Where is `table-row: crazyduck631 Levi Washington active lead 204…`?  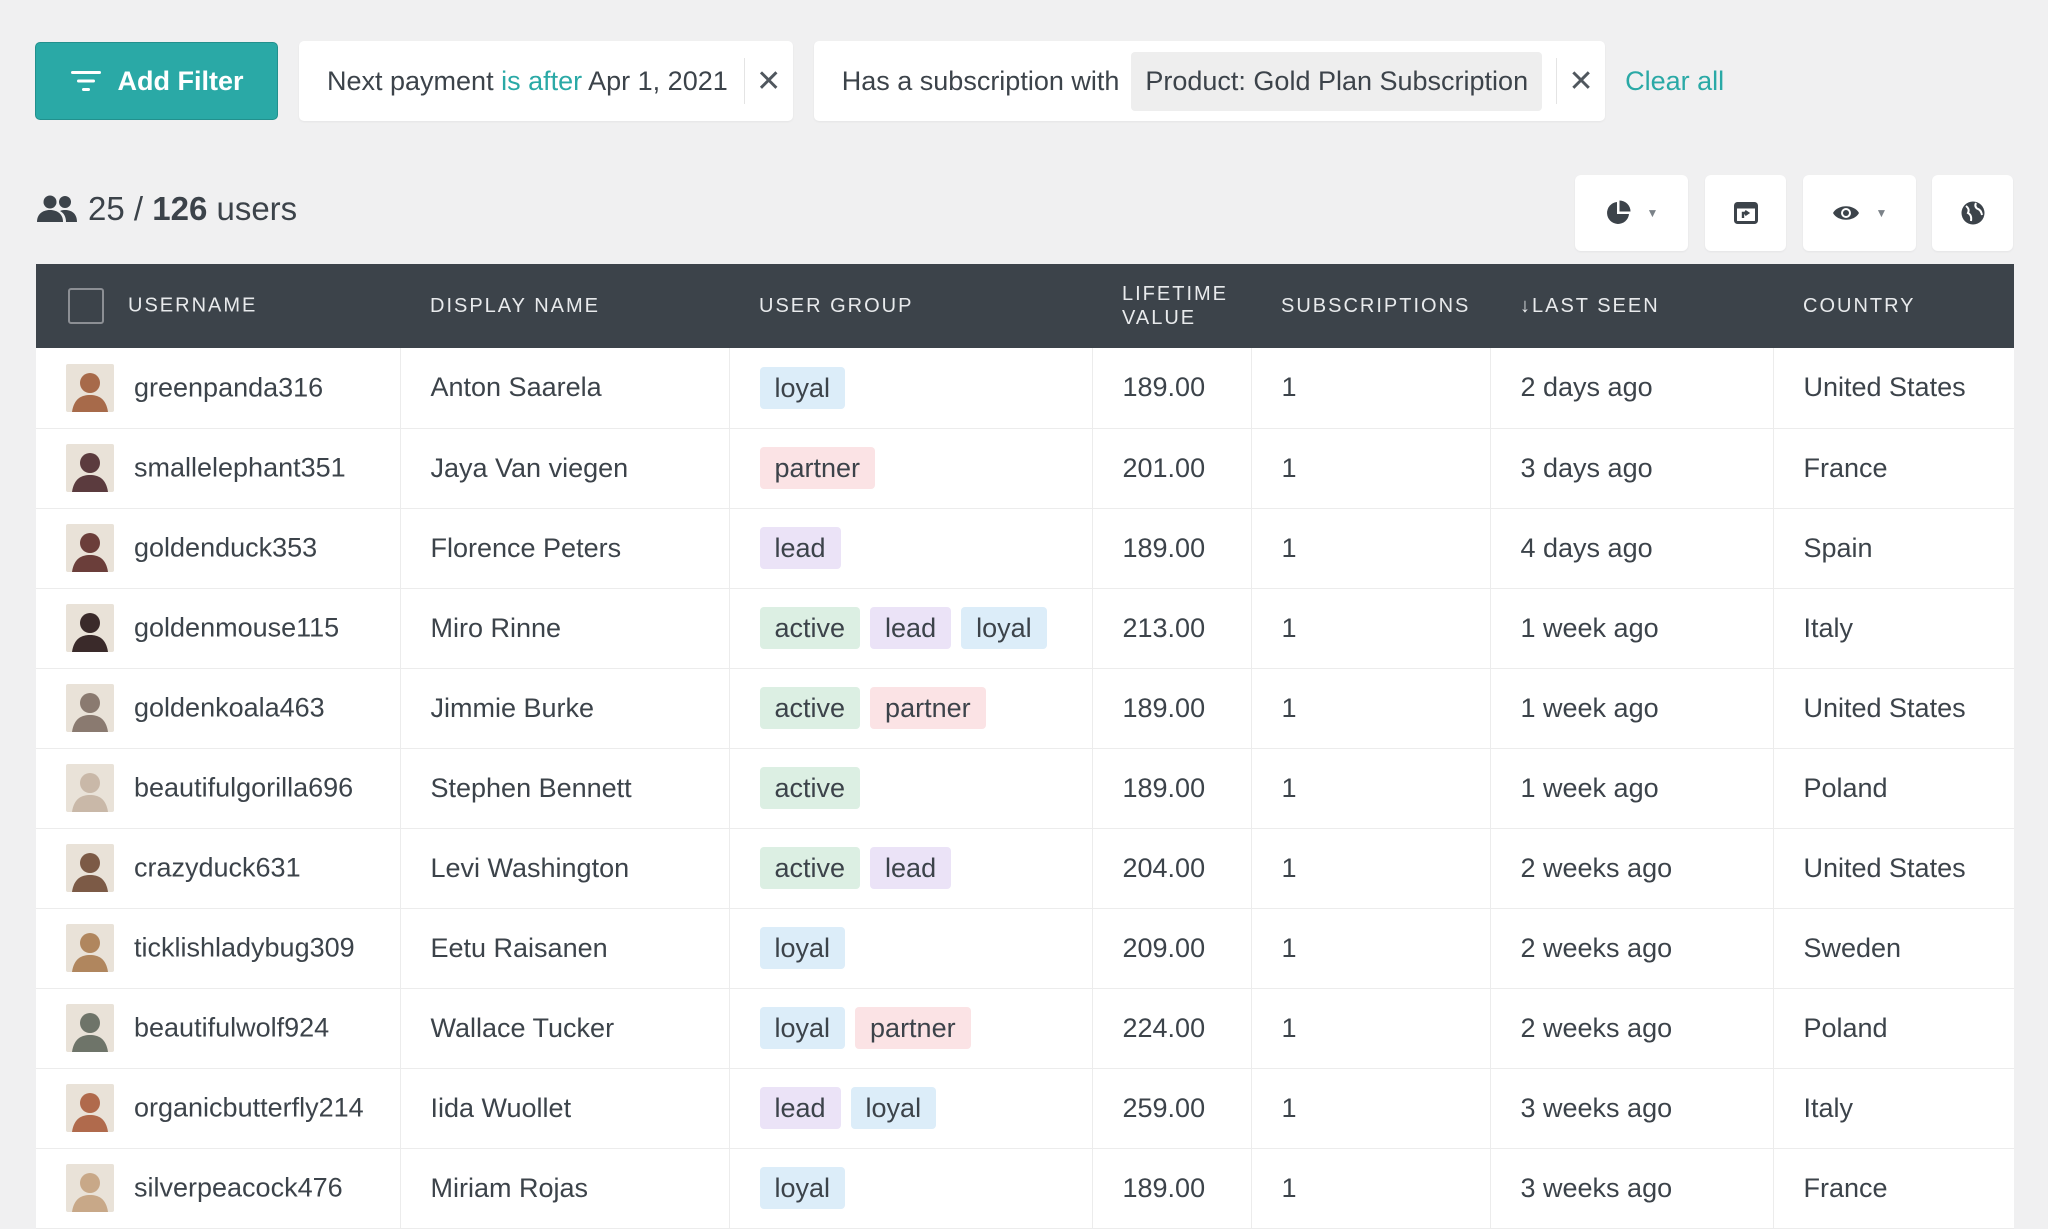 table-row: crazyduck631 Levi Washington active lead 204… is located at coordinates (1025, 868).